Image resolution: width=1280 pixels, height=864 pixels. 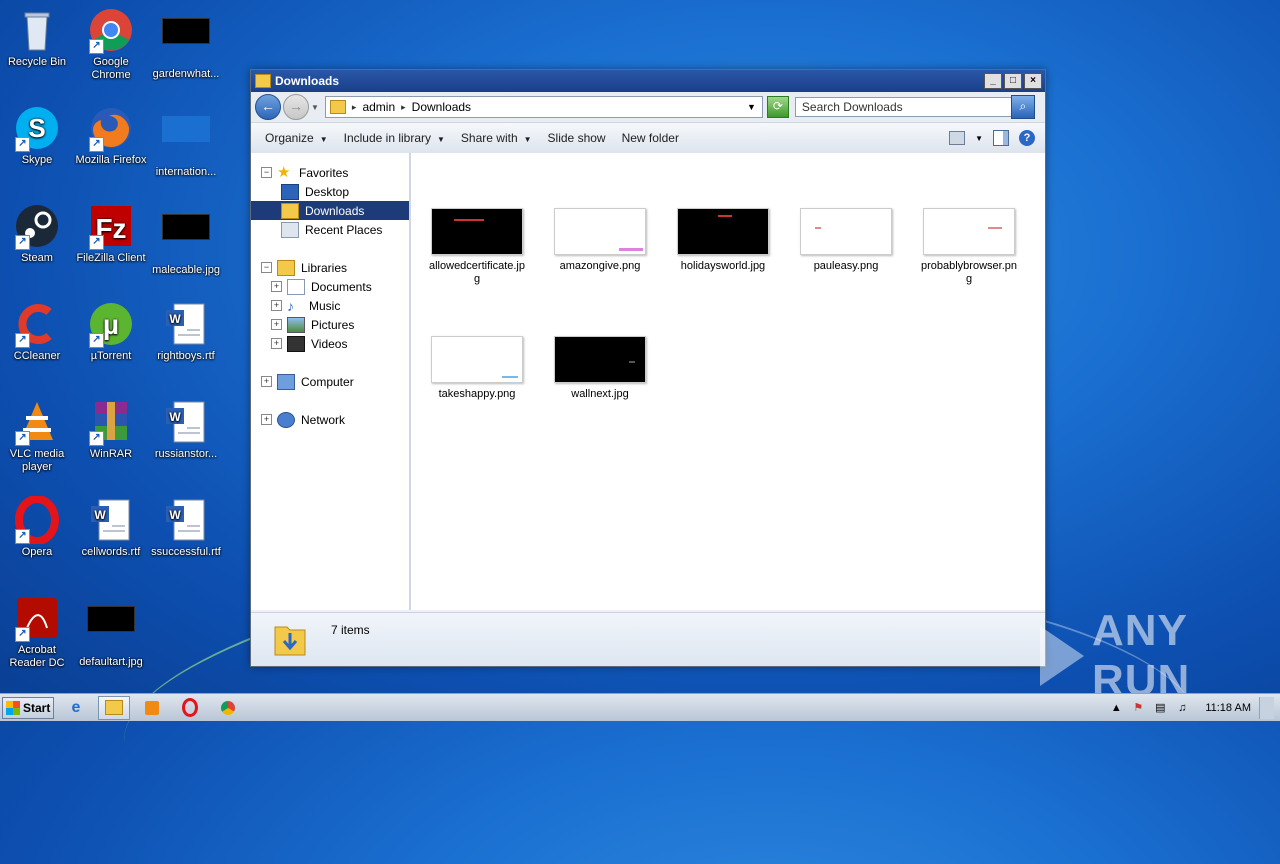 I want to click on view-dropdown-icon: ▼, so click(x=979, y=138).